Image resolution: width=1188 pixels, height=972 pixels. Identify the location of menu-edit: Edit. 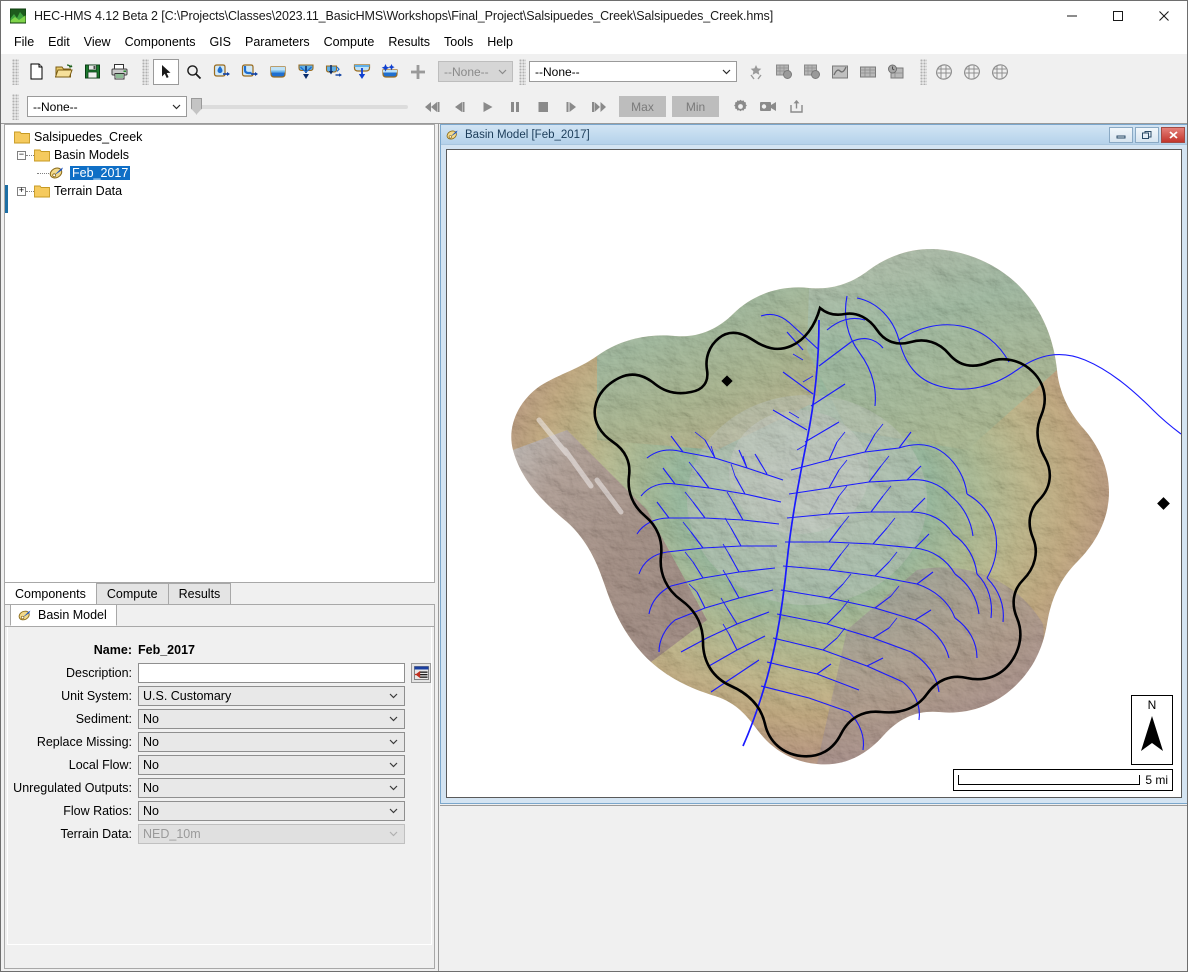
(59, 42).